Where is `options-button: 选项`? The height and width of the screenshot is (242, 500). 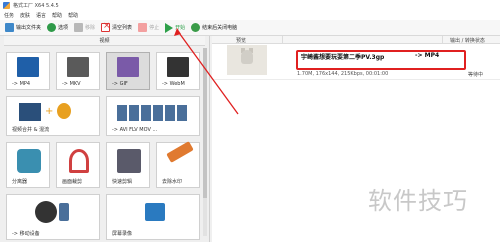
options-button: 选项 is located at coordinates (57, 28).